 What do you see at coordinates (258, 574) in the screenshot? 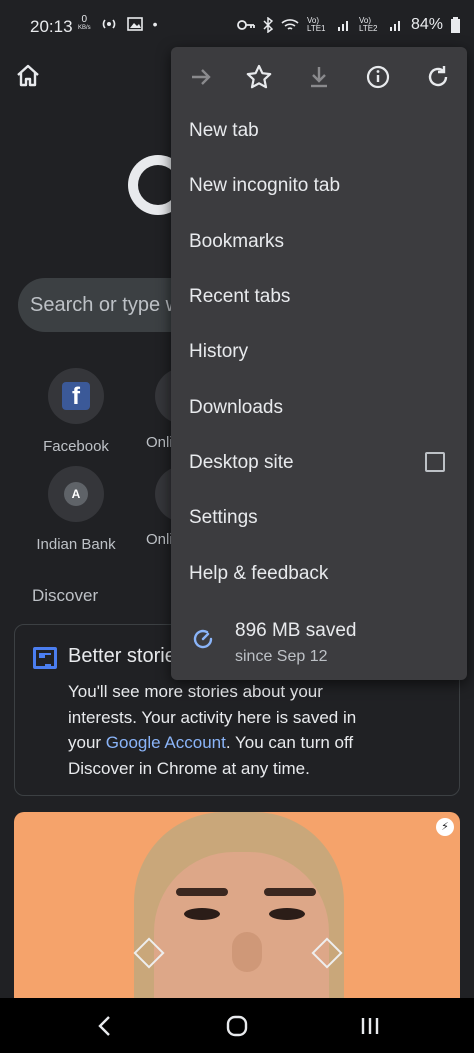
I see `menu-item-help-feedback: Help & feedback` at bounding box center [258, 574].